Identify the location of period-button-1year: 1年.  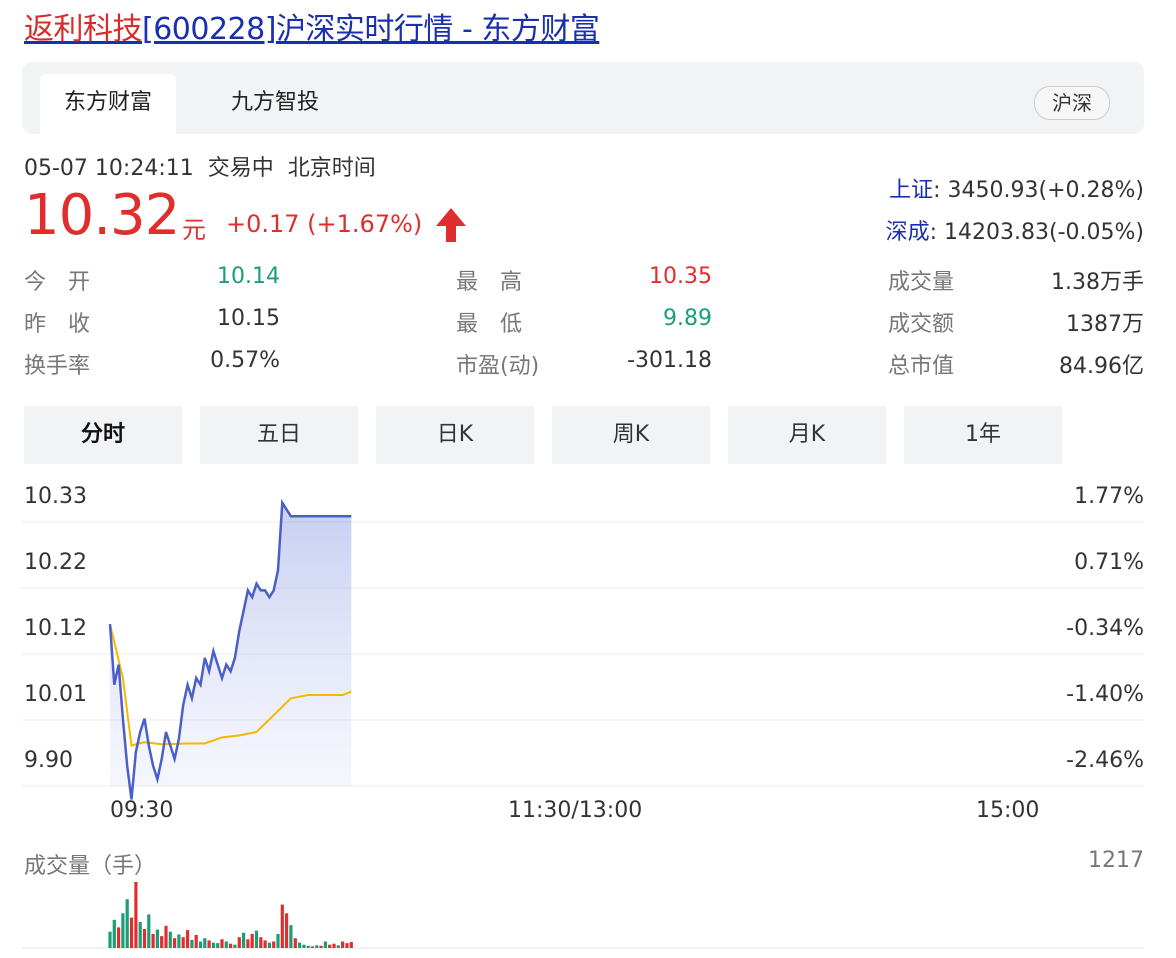
(983, 435).